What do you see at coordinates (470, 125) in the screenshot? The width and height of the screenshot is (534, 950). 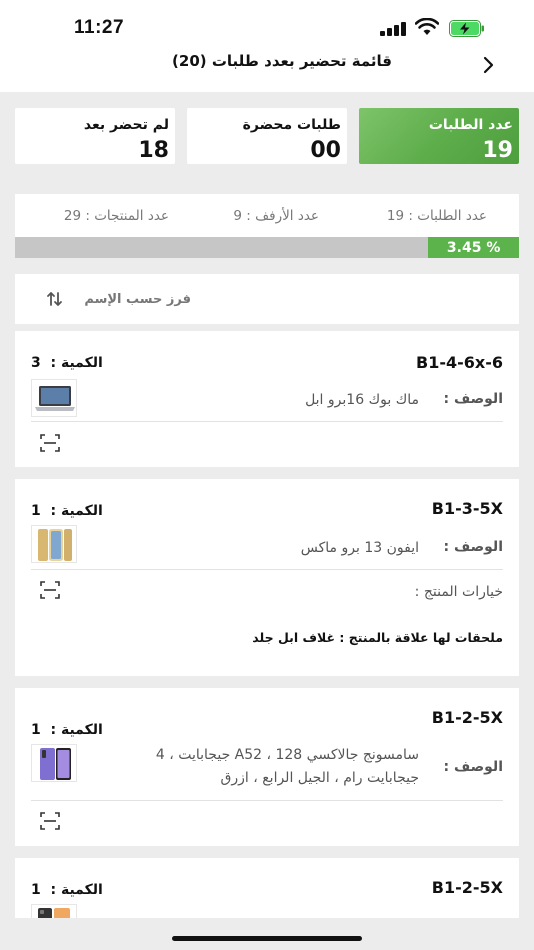 I see `stat-label: عدد الطلبات` at bounding box center [470, 125].